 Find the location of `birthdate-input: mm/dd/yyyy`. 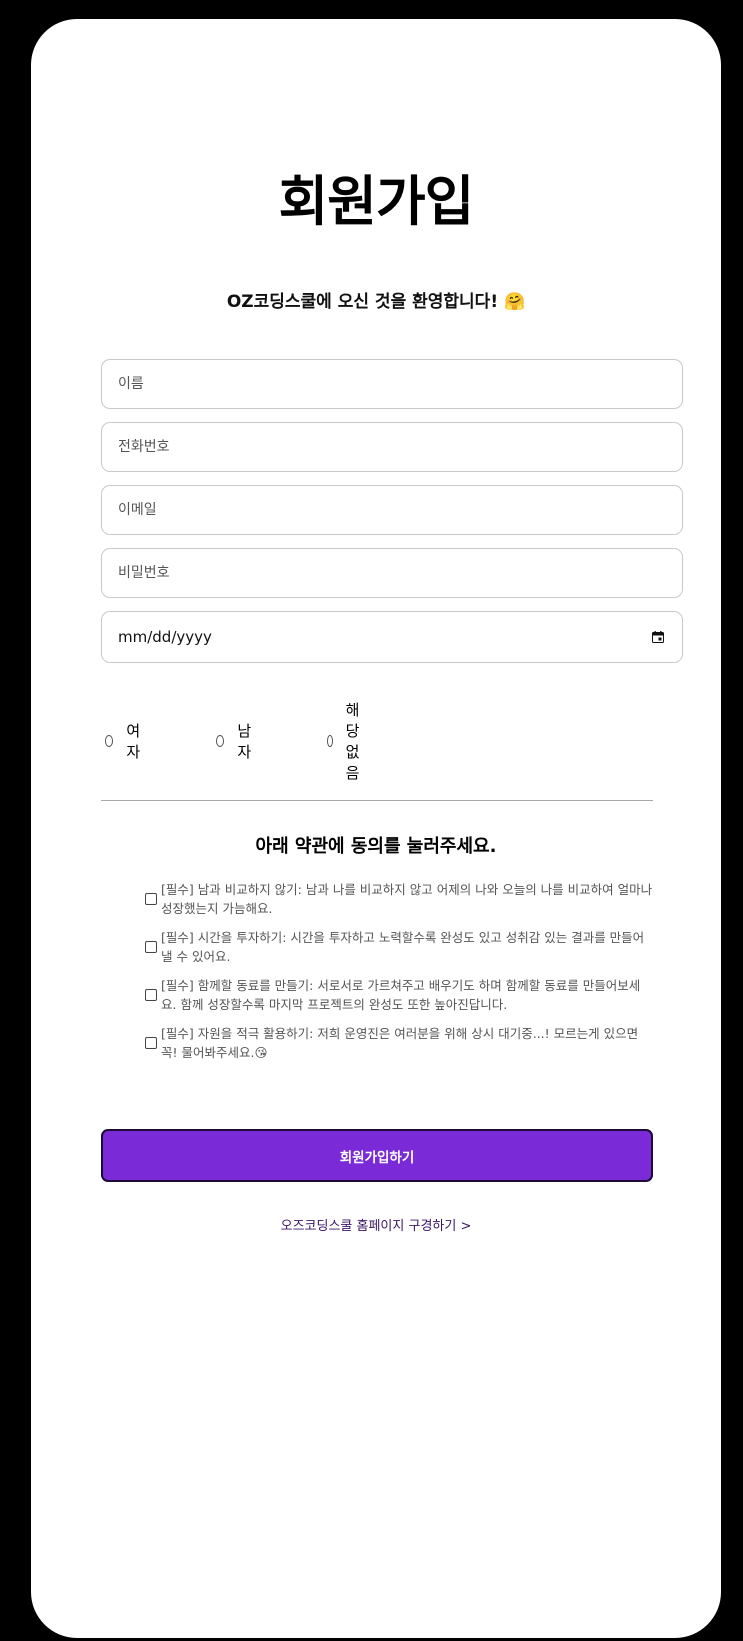

birthdate-input: mm/dd/yyyy is located at coordinates (392, 637).